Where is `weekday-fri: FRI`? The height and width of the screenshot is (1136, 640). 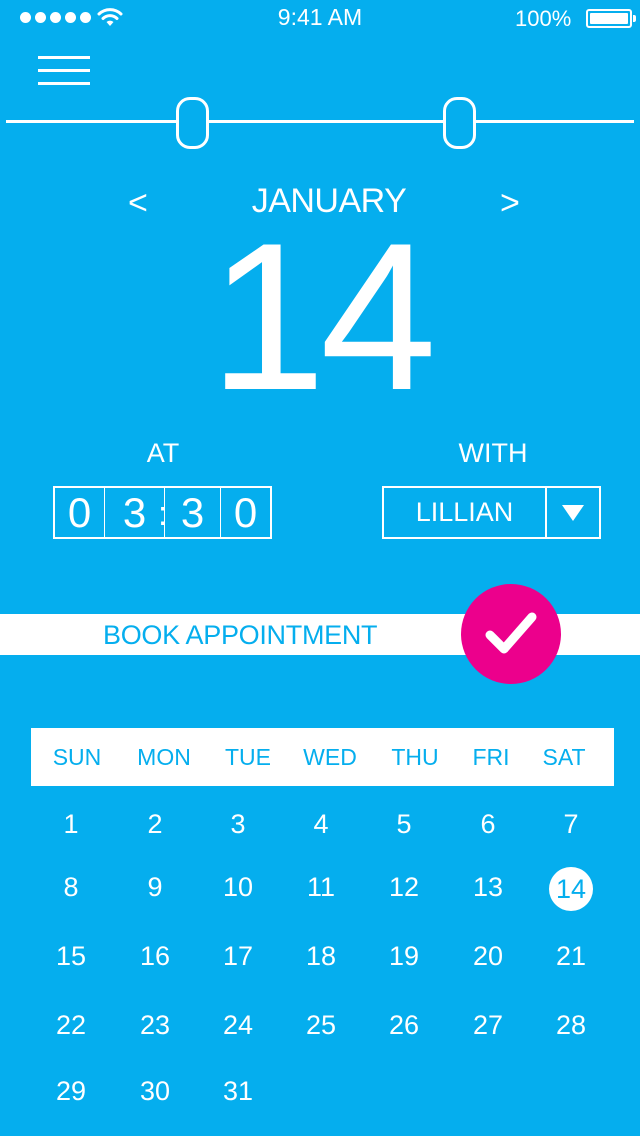 weekday-fri: FRI is located at coordinates (491, 757).